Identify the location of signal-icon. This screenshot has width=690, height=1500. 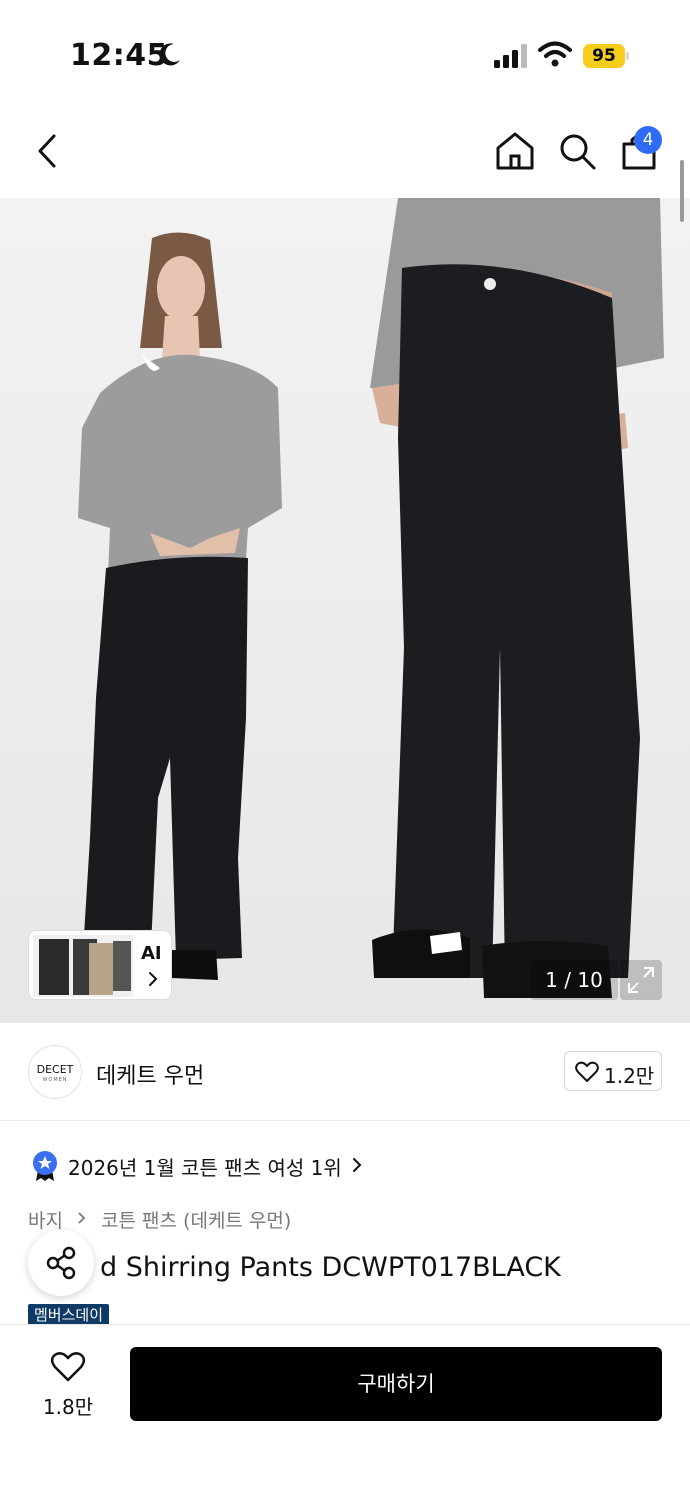
(510, 56).